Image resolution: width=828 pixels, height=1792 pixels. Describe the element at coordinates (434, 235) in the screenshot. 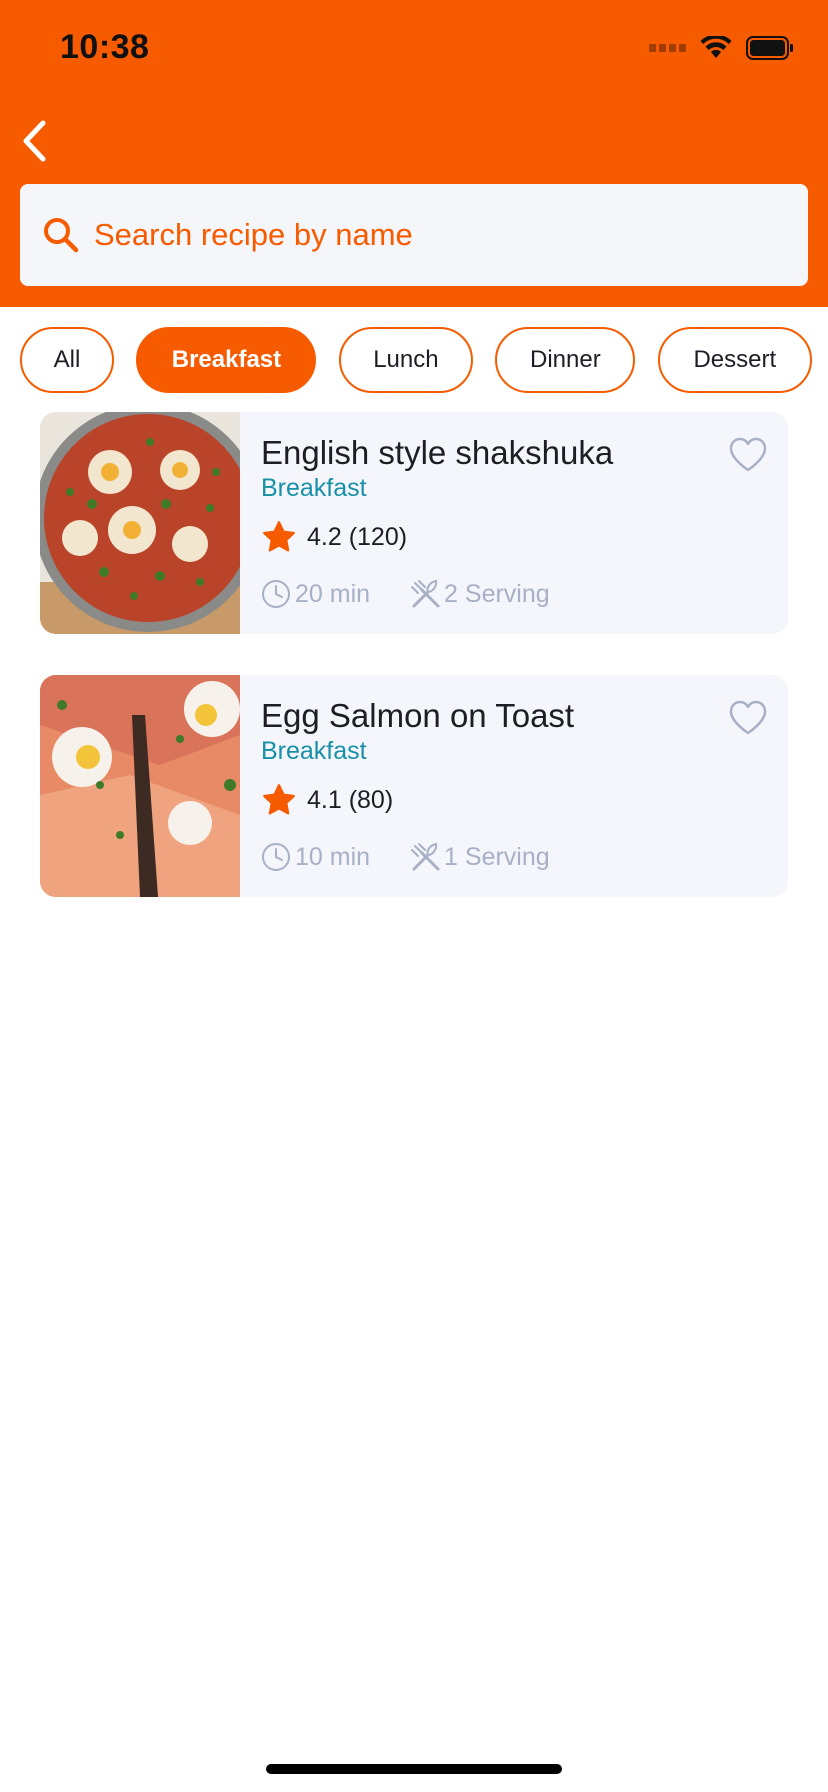

I see `search-input` at that location.